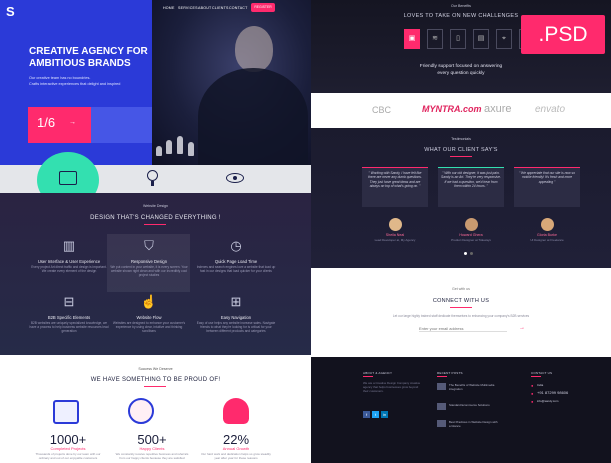  I want to click on footer-heading: RECENT POSTS, so click(450, 373).